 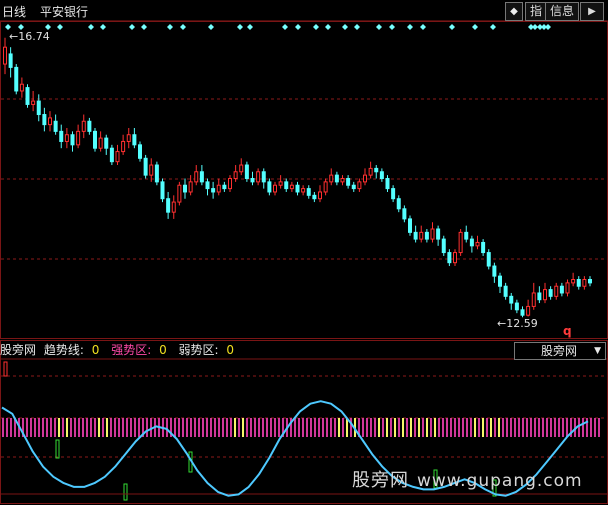 I want to click on weak-zone-legend: 弱势区: 0, so click(x=209, y=350).